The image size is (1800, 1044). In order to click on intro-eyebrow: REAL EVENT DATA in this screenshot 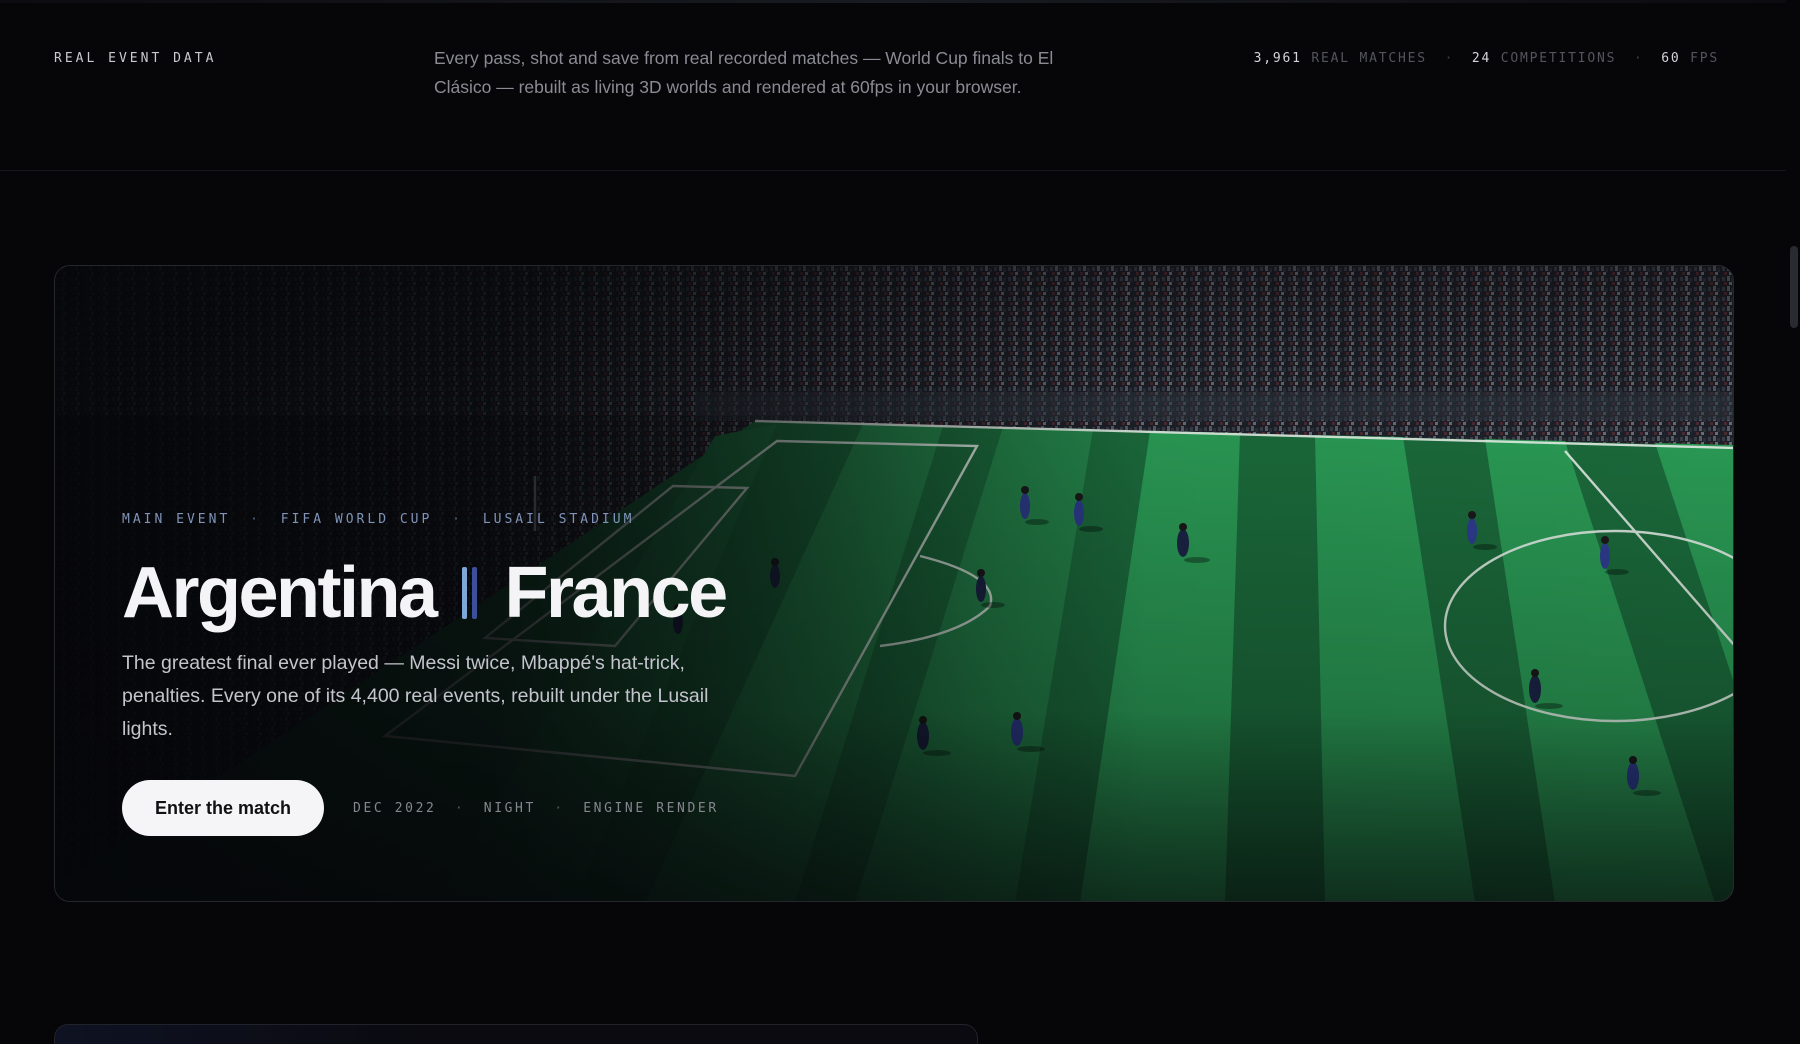, I will do `click(135, 58)`.